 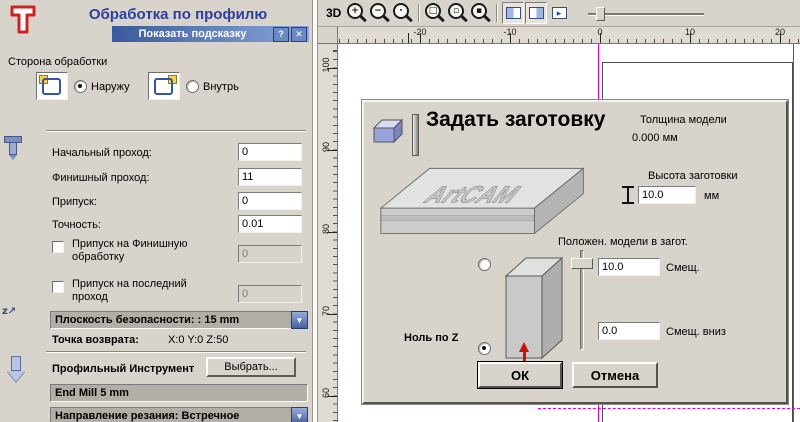 I want to click on initial-pass-input, so click(x=270, y=152).